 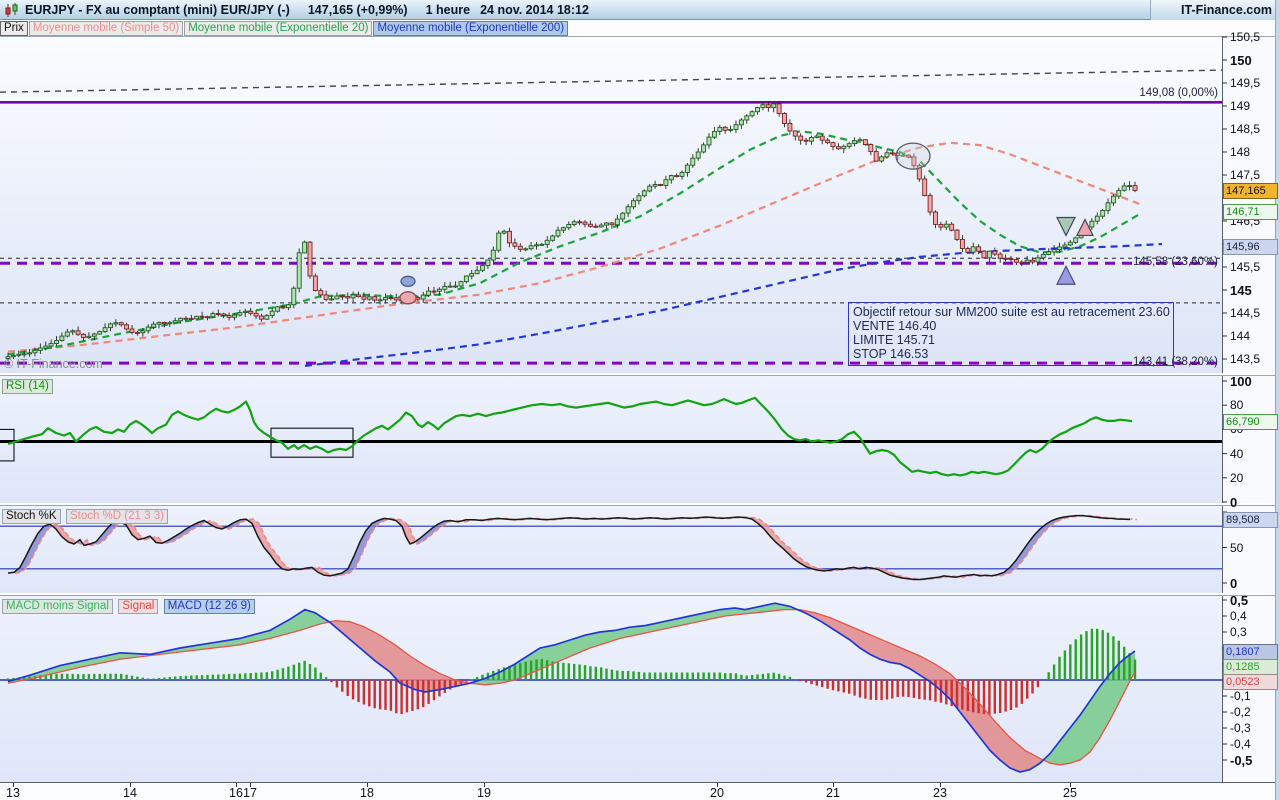 I want to click on marker-ellipse-pink, so click(x=408, y=298).